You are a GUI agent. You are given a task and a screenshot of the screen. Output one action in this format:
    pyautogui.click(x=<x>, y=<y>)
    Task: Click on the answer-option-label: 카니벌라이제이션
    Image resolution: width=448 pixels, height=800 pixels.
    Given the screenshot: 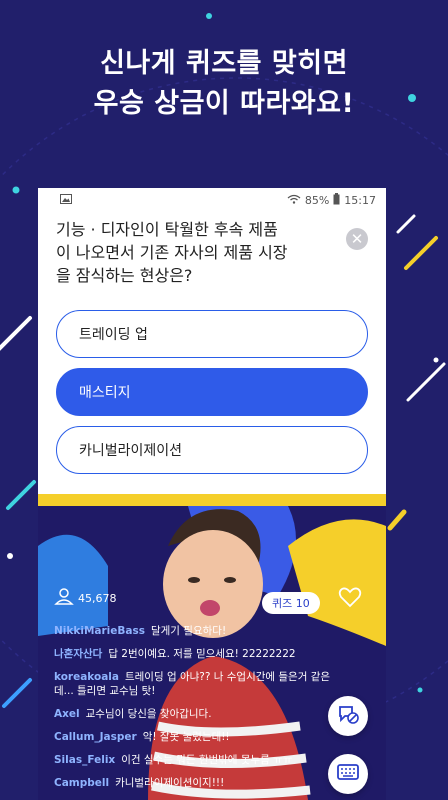 What is the action you would take?
    pyautogui.click(x=131, y=451)
    